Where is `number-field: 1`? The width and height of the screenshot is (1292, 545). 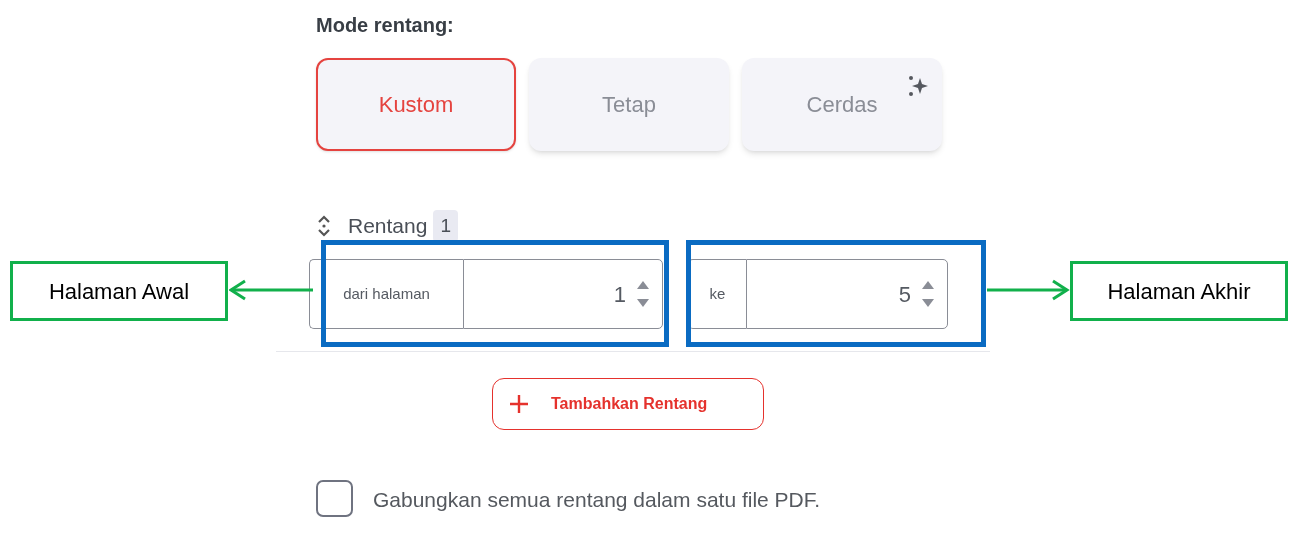 number-field: 1 is located at coordinates (563, 294).